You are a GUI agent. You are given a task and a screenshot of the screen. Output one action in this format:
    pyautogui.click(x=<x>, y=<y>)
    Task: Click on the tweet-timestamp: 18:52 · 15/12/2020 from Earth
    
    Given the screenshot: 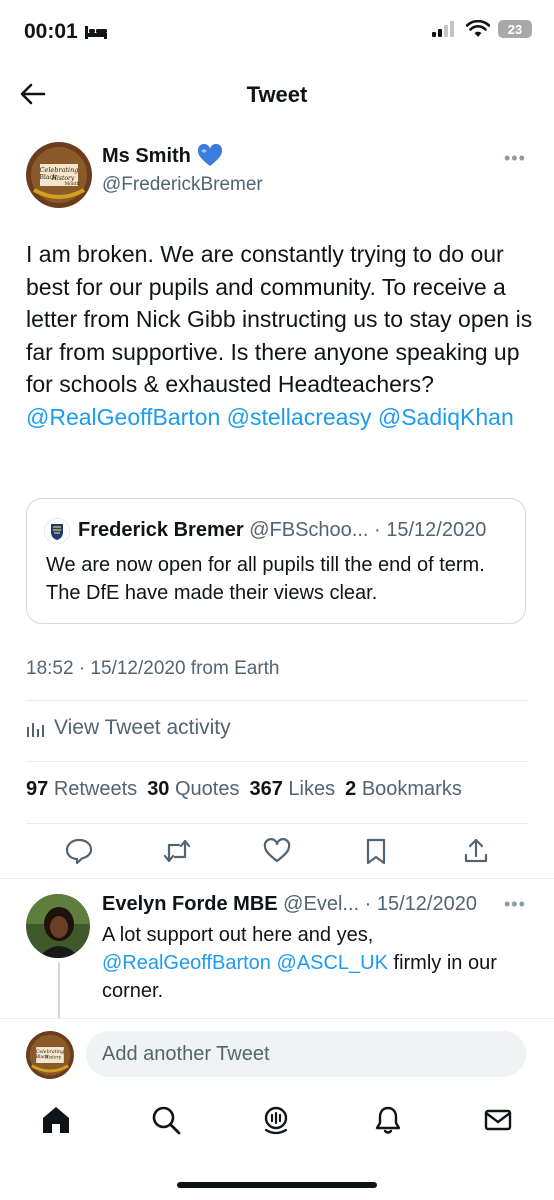 What is the action you would take?
    pyautogui.click(x=153, y=668)
    